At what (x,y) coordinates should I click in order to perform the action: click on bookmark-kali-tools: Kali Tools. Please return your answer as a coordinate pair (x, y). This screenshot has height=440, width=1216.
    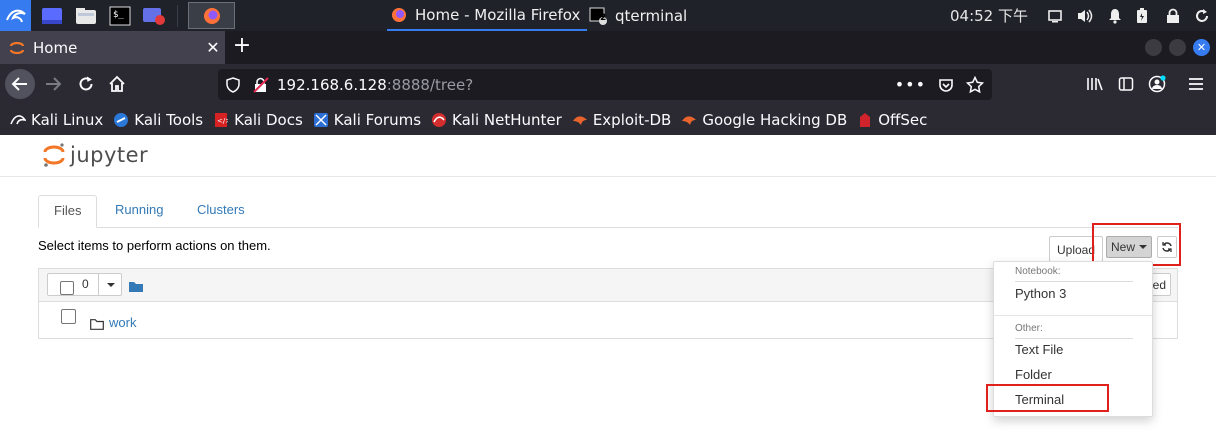
    Looking at the image, I should click on (158, 120).